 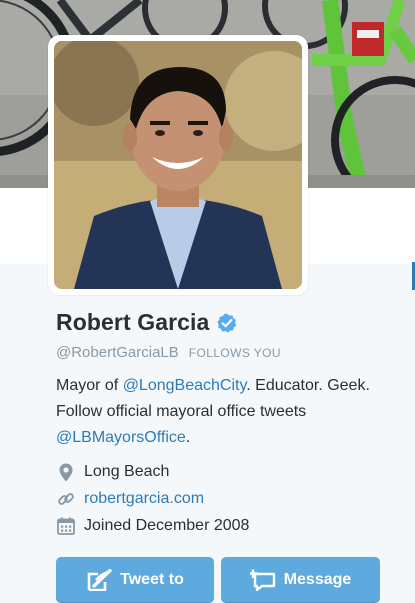 I want to click on profile-handle: @RobertGarciaLB, so click(x=117, y=352).